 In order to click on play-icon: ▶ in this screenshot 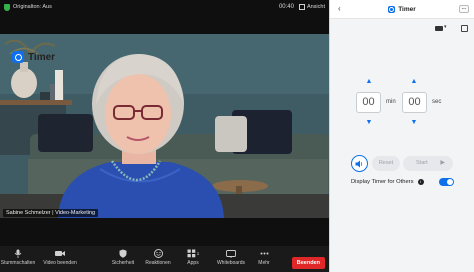, I will do `click(442, 163)`.